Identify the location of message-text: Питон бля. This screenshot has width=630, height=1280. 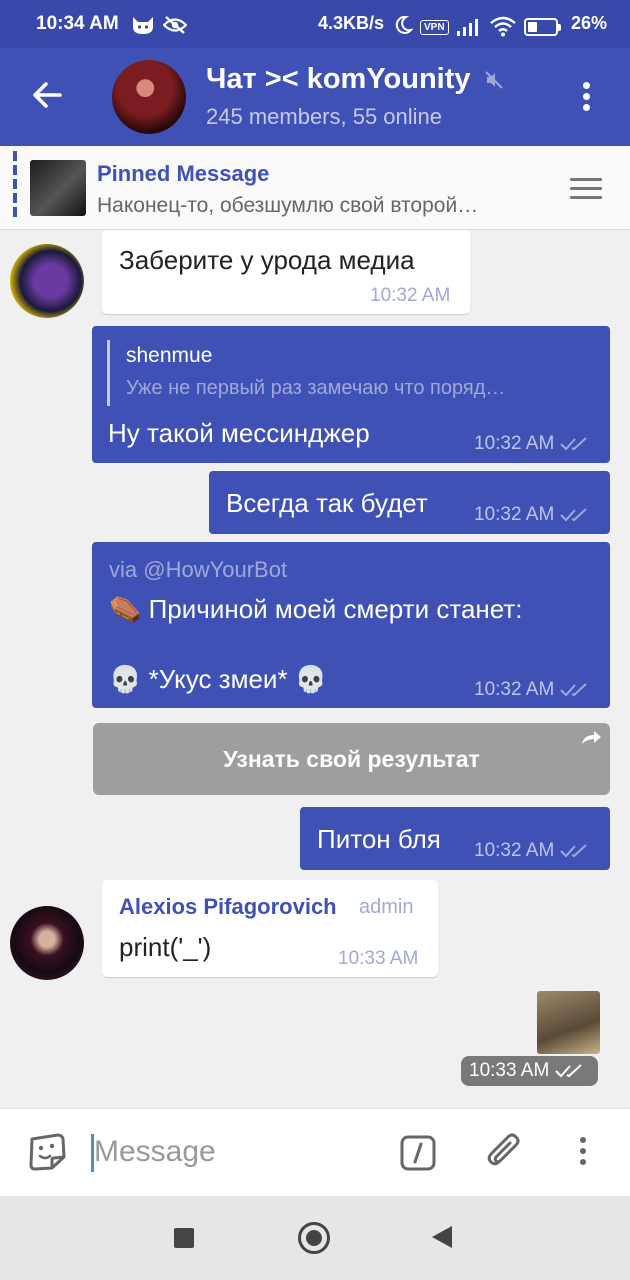
(379, 839).